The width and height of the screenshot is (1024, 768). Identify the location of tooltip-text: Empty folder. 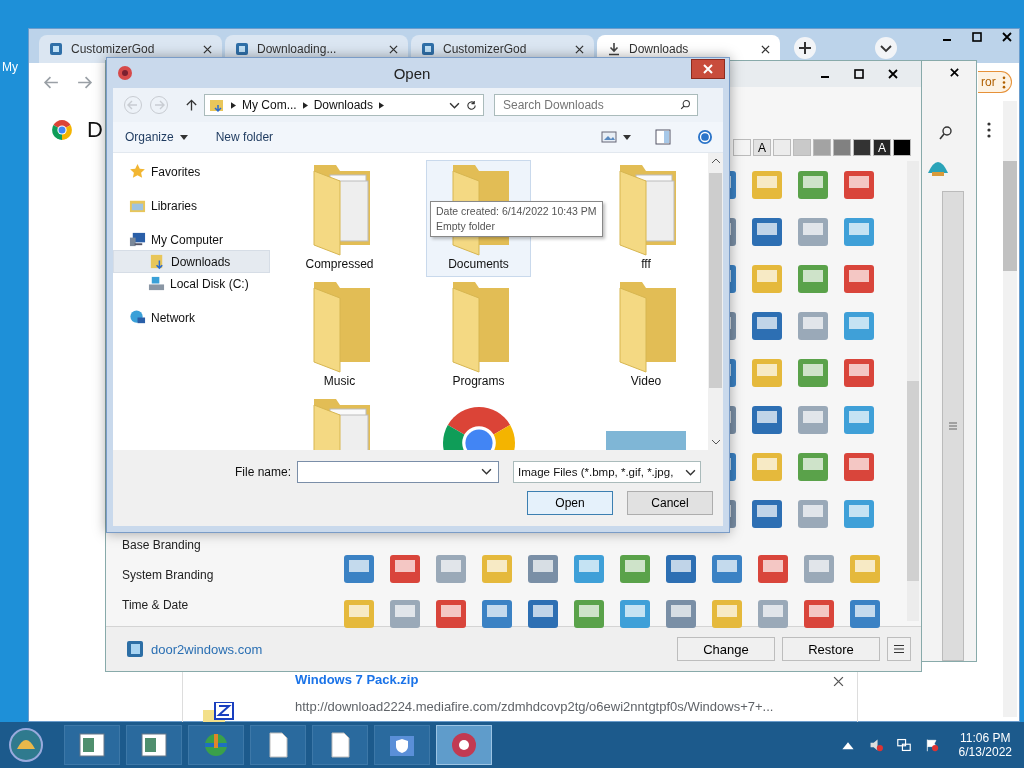
(466, 226).